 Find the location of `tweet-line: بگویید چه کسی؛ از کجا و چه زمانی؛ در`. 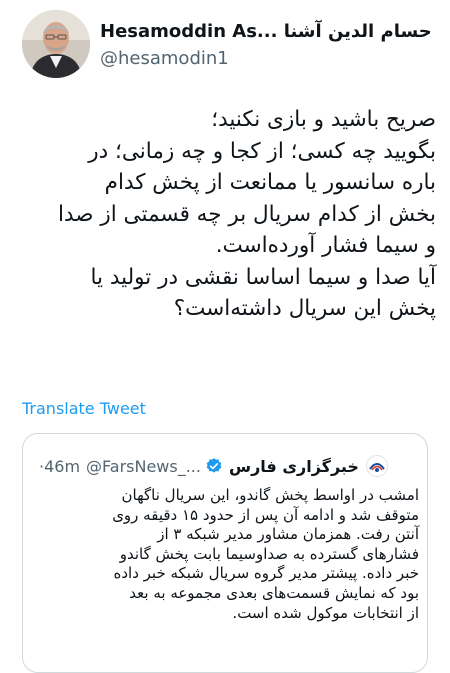

tweet-line: بگویید چه کسی؛ از کجا و چه زمانی؛ در is located at coordinates (262, 151).